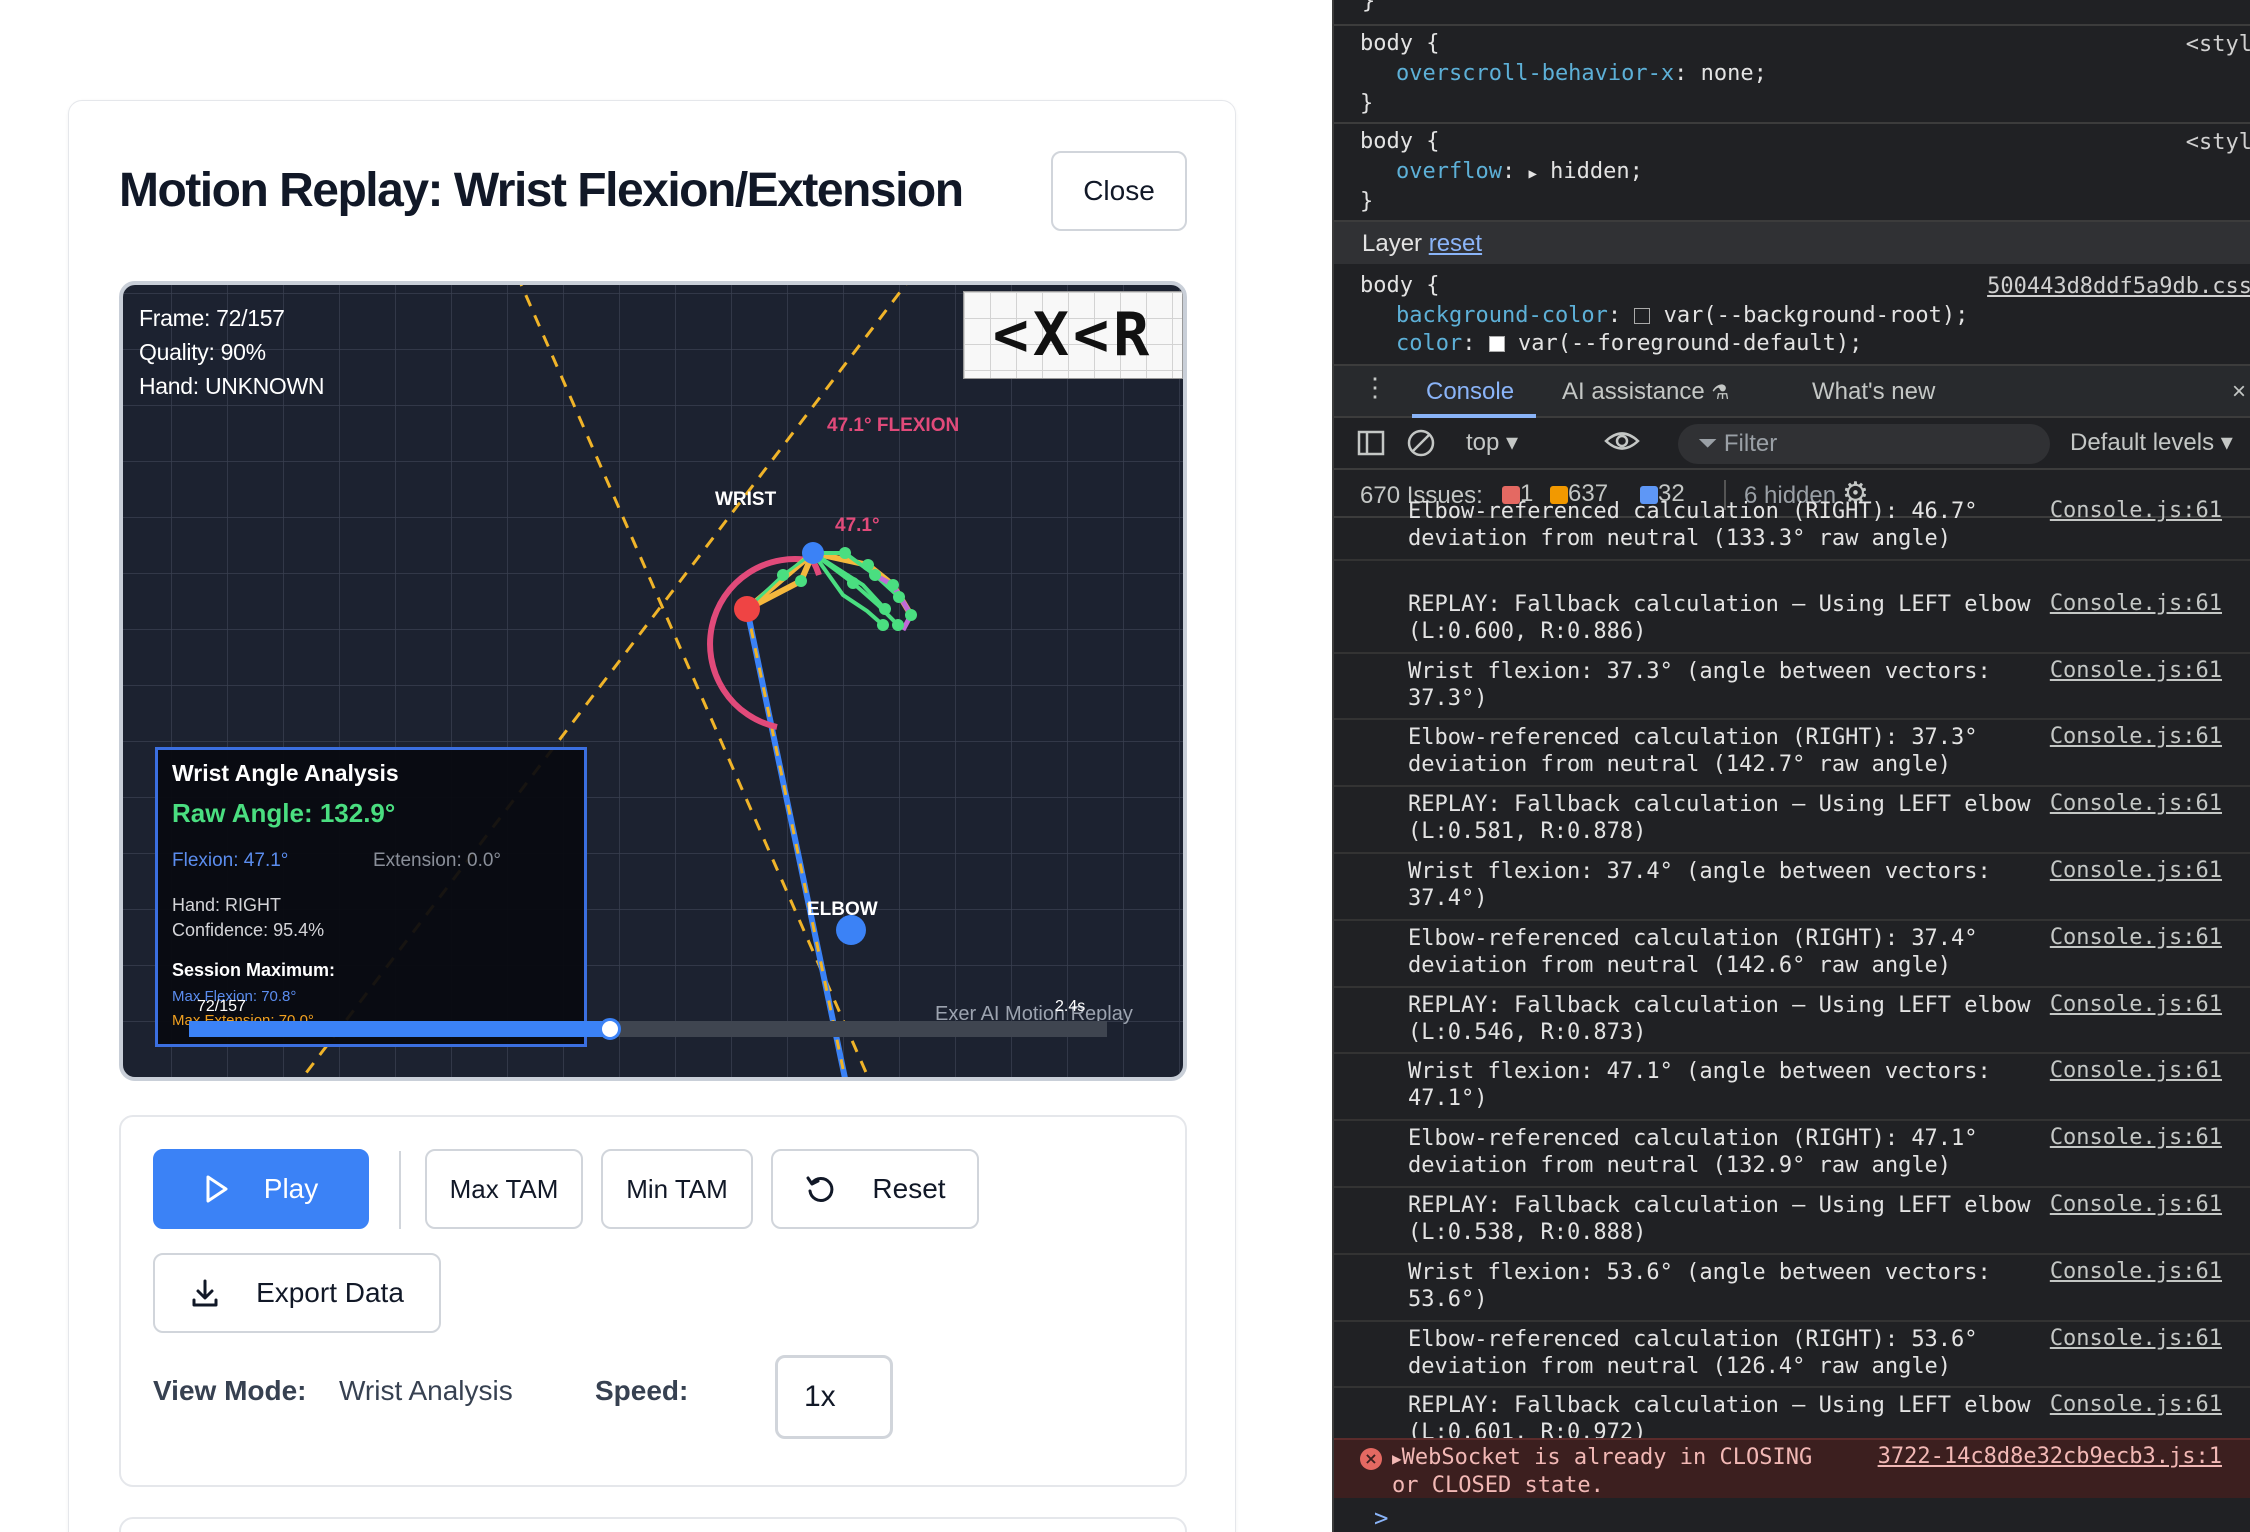 The width and height of the screenshot is (2250, 1532). What do you see at coordinates (842, 909) in the screenshot?
I see `elbow-label: ELBOW` at bounding box center [842, 909].